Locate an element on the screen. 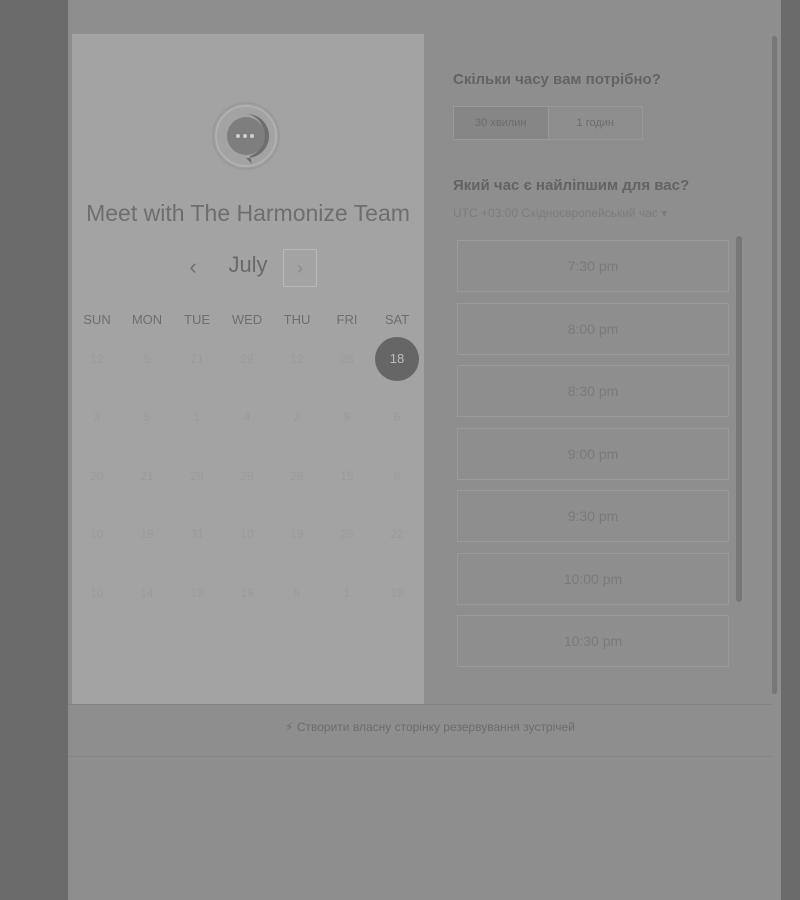 The height and width of the screenshot is (900, 800). page-scrollbar is located at coordinates (774, 365).